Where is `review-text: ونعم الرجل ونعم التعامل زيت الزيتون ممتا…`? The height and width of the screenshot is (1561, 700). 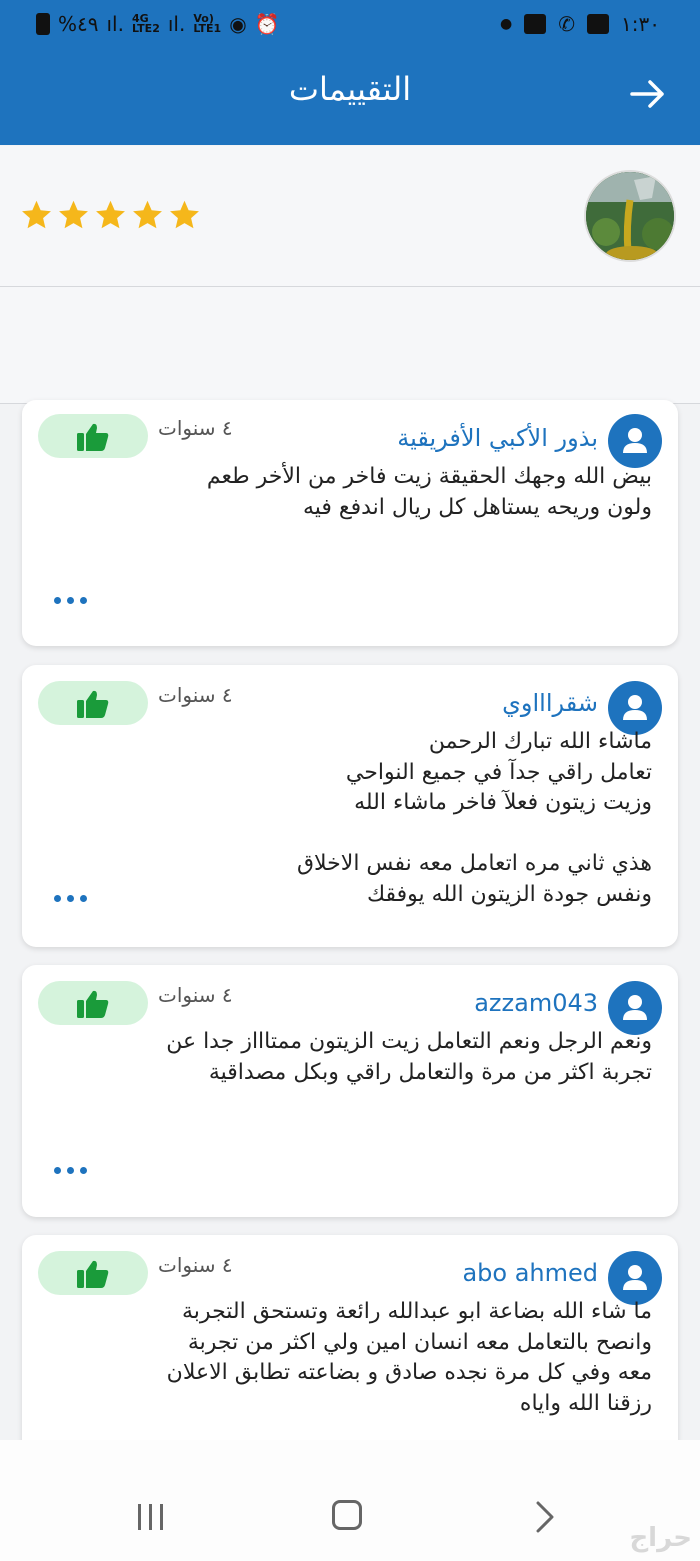 review-text: ونعم الرجل ونعم التعامل زيت الزيتون ممتا… is located at coordinates (409, 1057).